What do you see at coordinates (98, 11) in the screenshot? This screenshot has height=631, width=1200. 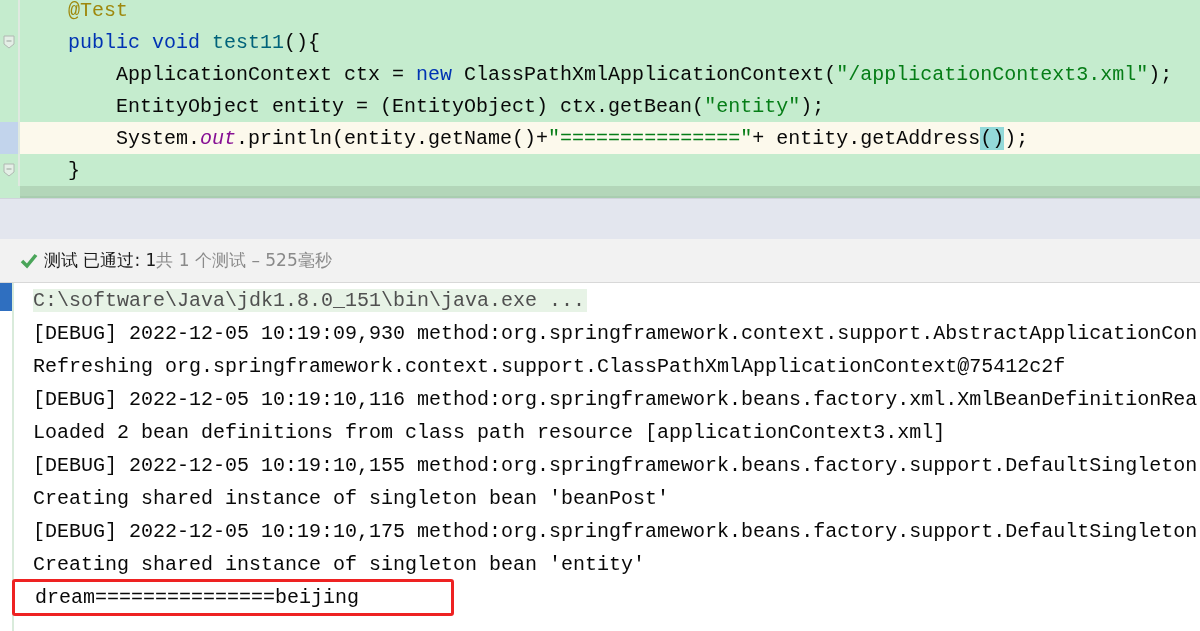 I see `code-line: @Test` at bounding box center [98, 11].